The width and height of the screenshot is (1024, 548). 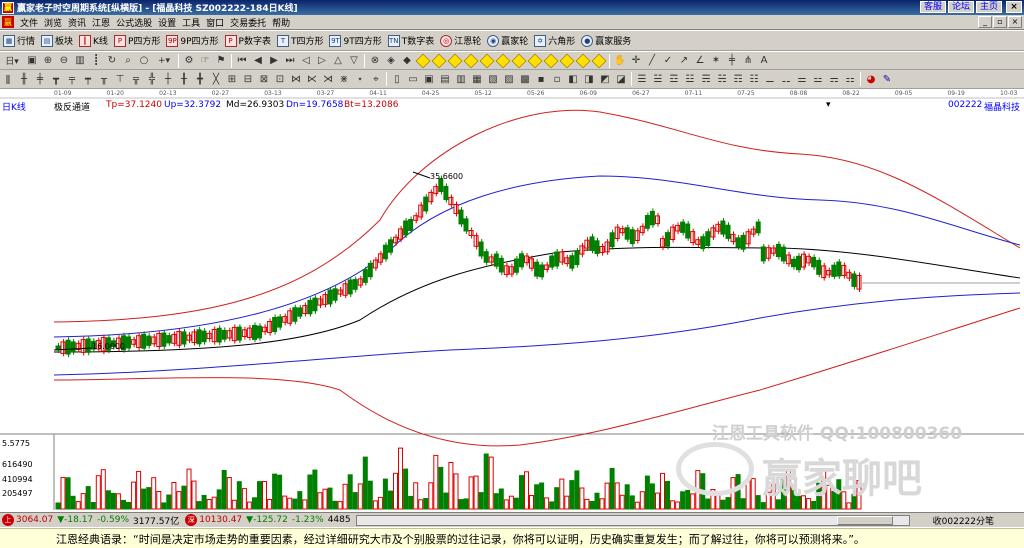 What do you see at coordinates (328, 79) in the screenshot?
I see `gann-tool-21-icon: ⋊` at bounding box center [328, 79].